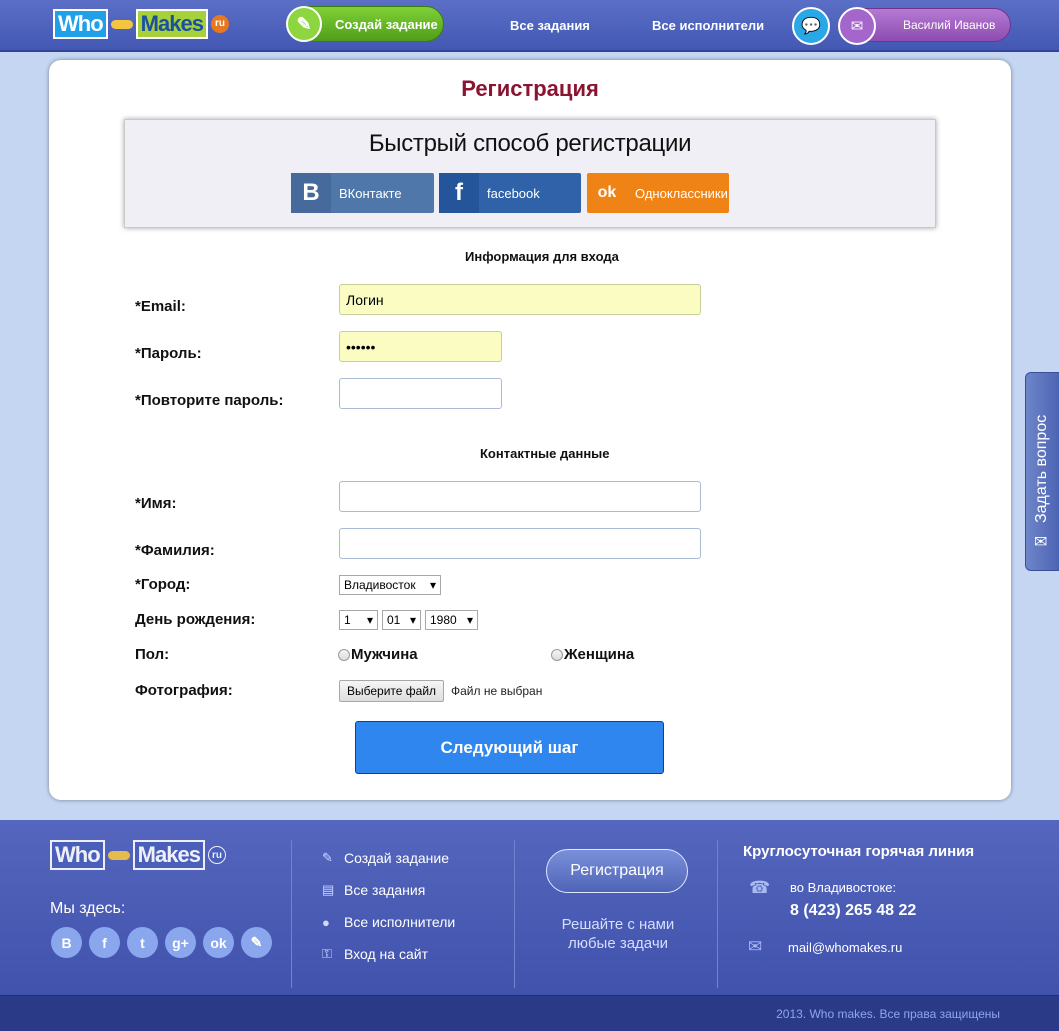 The width and height of the screenshot is (1059, 1031). What do you see at coordinates (520, 496) in the screenshot?
I see `first-name-field` at bounding box center [520, 496].